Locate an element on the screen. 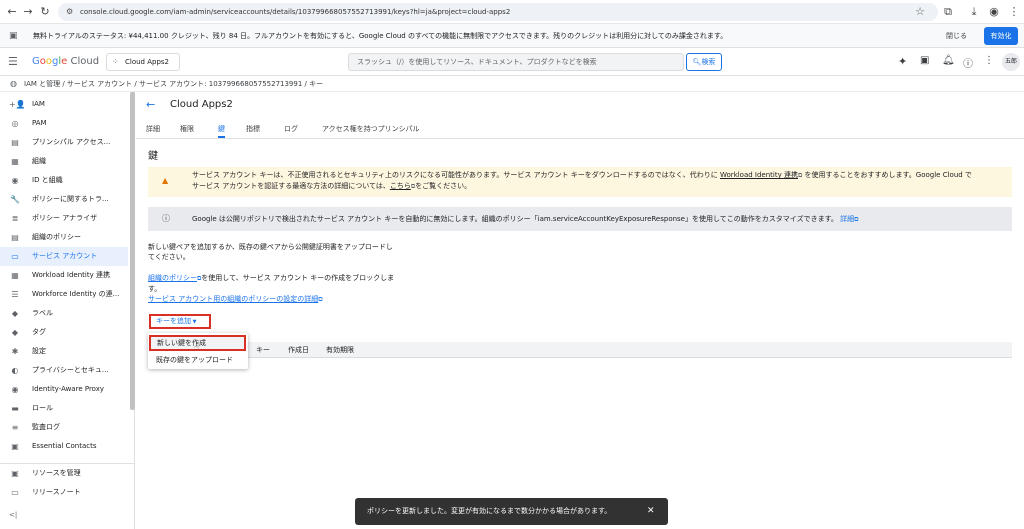  tab-0: 詳細 is located at coordinates (153, 129).